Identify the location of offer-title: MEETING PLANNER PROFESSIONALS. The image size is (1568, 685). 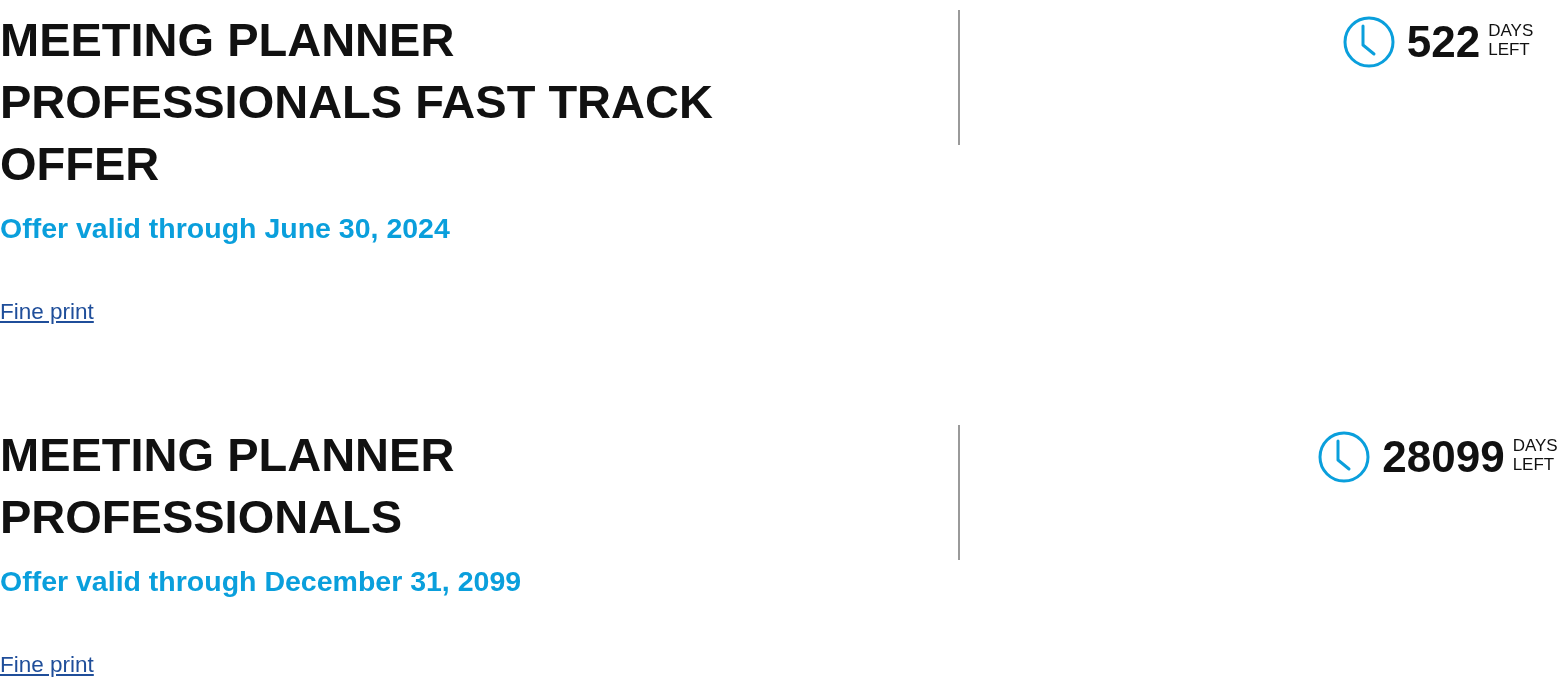
(228, 486).